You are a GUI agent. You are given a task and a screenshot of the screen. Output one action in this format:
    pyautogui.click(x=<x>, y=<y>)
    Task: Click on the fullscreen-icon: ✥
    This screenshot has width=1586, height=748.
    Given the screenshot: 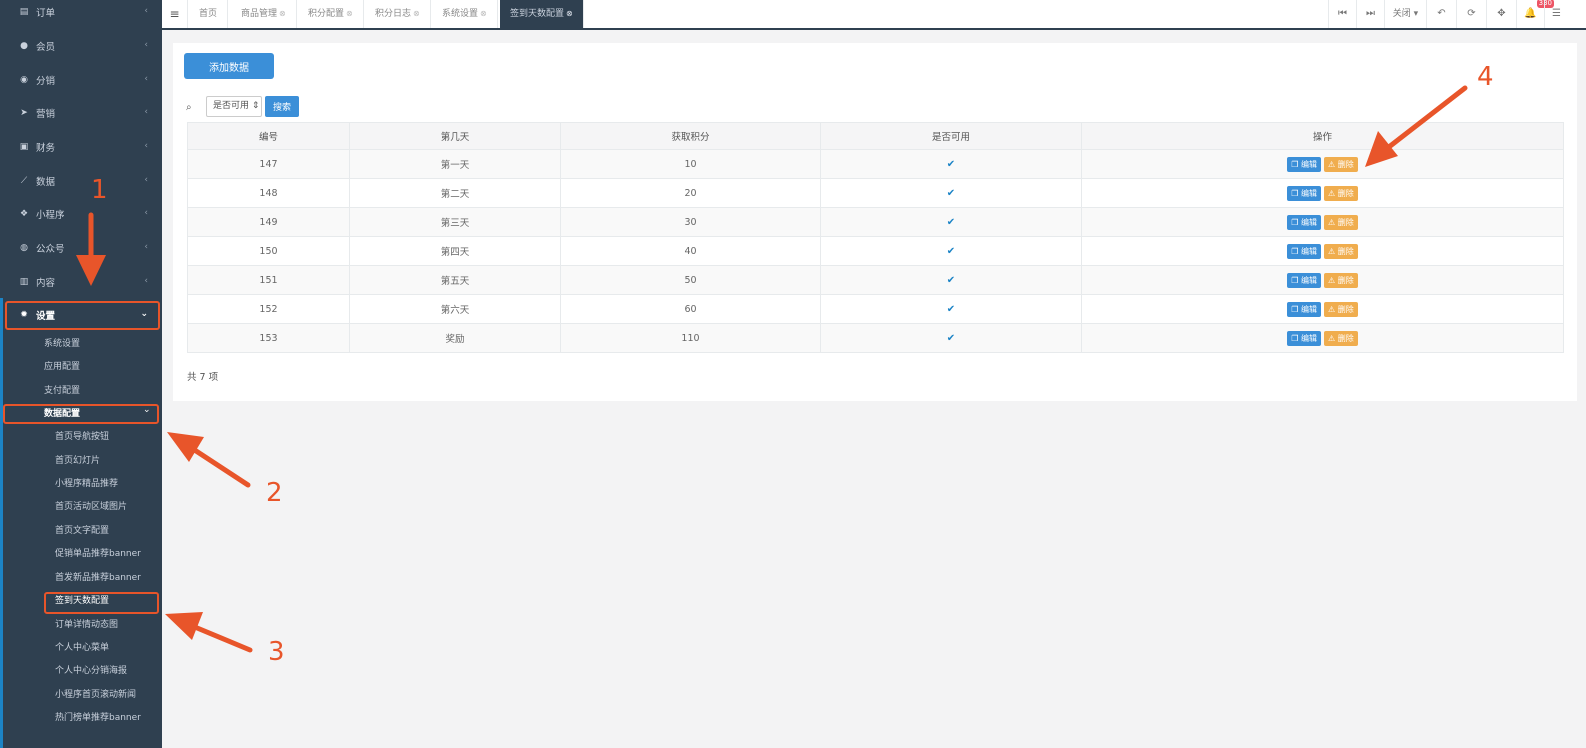 What is the action you would take?
    pyautogui.click(x=1501, y=14)
    